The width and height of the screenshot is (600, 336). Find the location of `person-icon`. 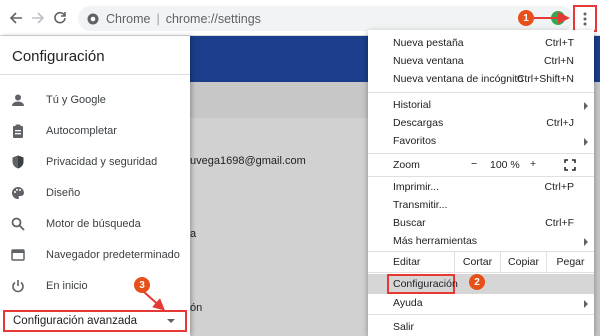

person-icon is located at coordinates (18, 100).